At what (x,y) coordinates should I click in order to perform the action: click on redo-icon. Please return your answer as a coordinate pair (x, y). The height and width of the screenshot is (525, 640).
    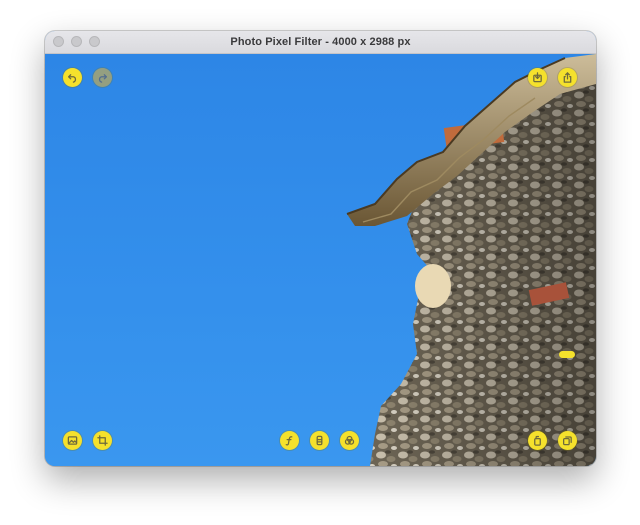
    Looking at the image, I should click on (102, 78).